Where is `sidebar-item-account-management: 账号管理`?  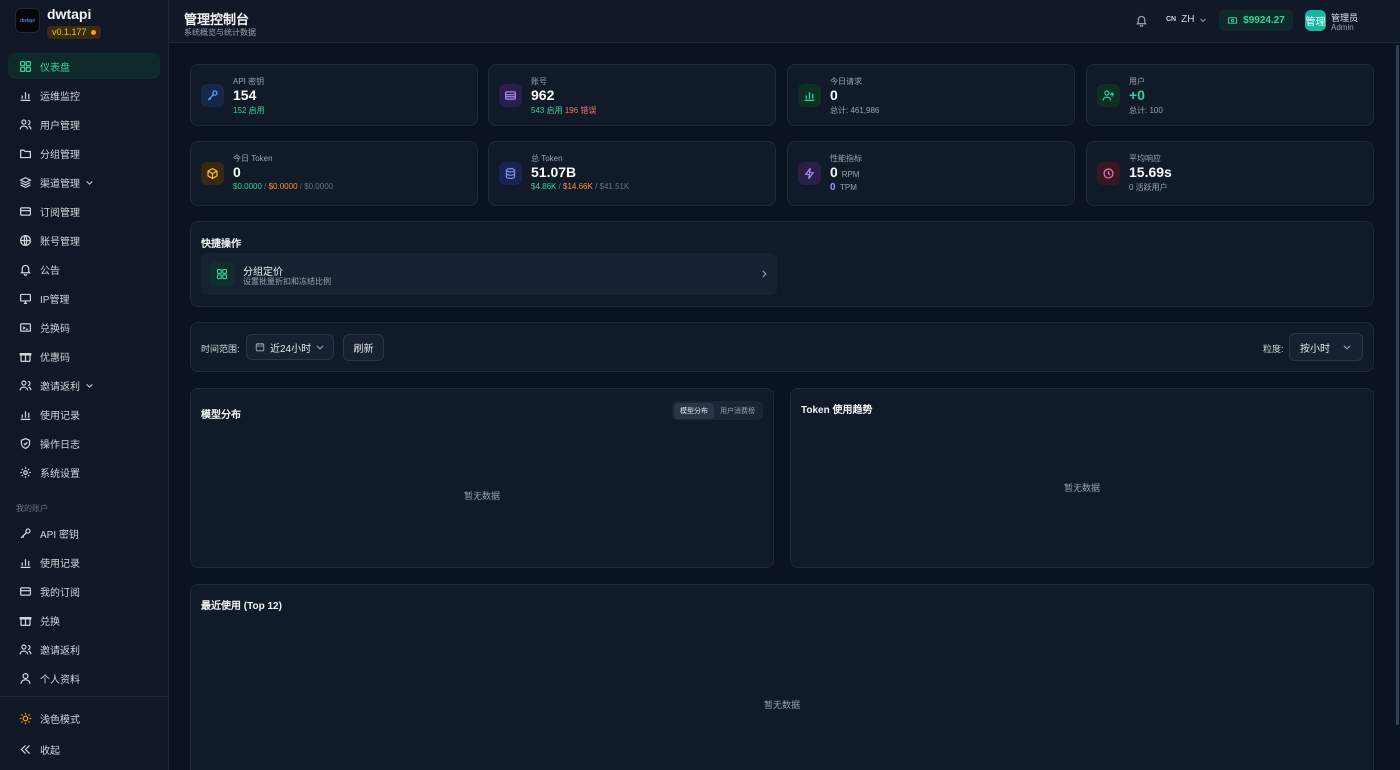 sidebar-item-account-management: 账号管理 is located at coordinates (84, 240).